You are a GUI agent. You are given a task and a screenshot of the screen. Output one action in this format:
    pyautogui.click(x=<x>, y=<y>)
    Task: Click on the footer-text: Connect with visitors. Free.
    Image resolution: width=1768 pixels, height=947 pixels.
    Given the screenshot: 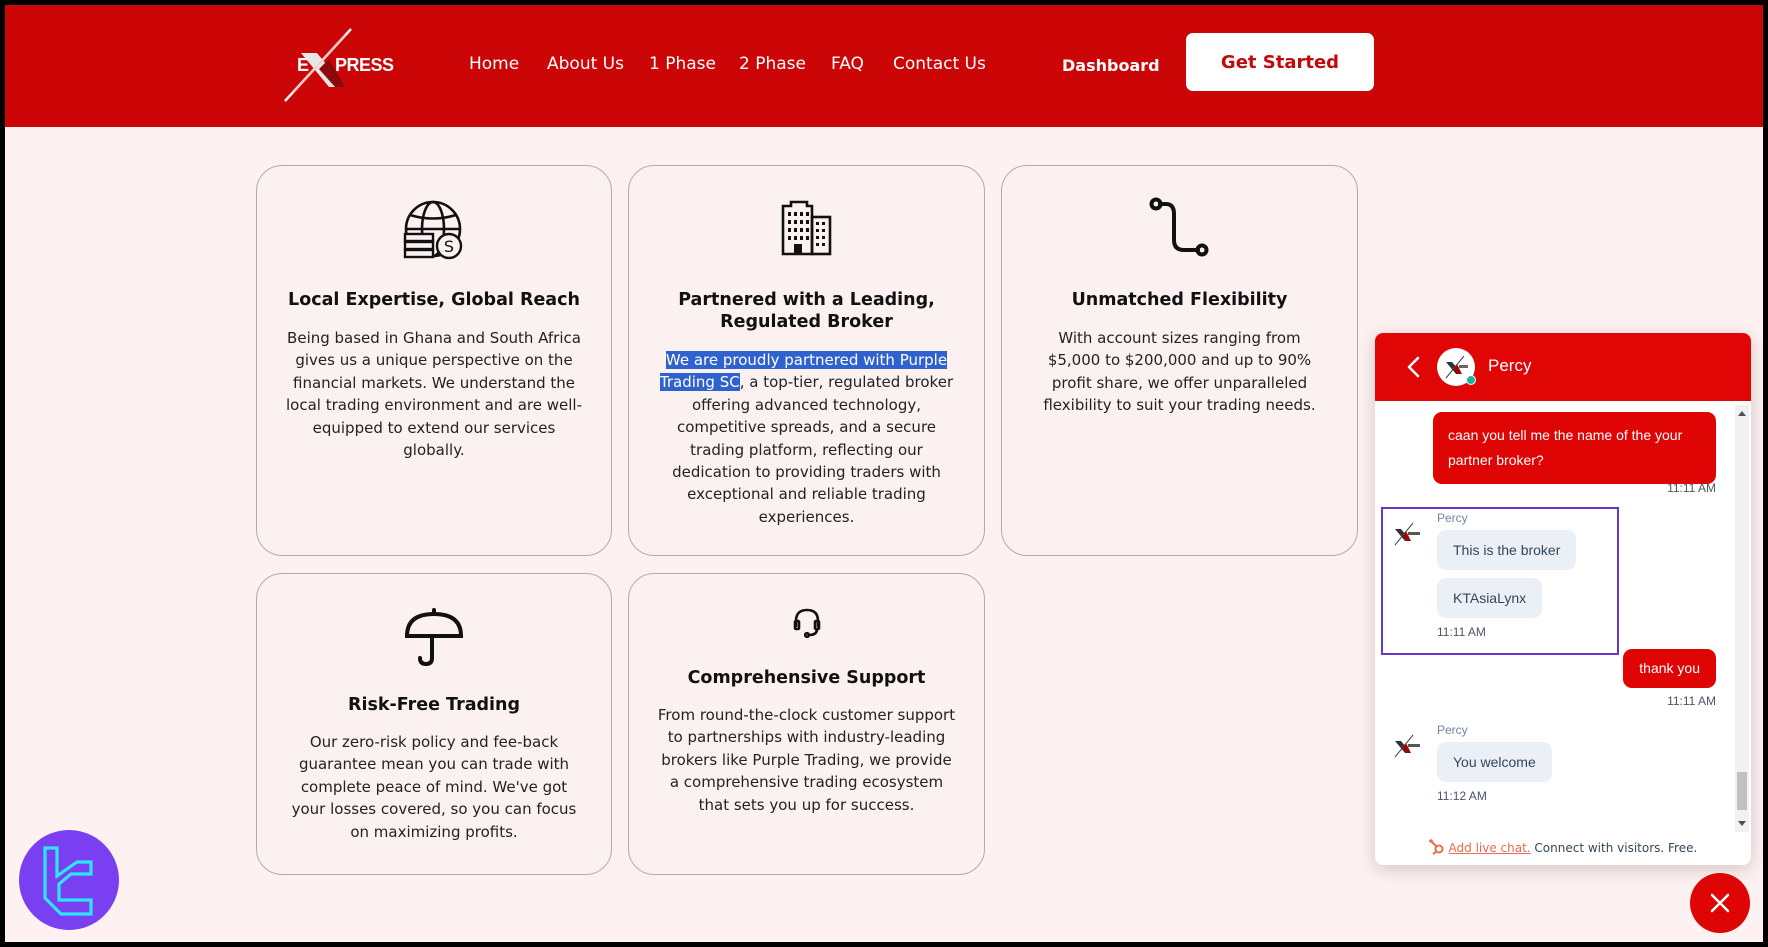 What is the action you would take?
    pyautogui.click(x=1614, y=848)
    